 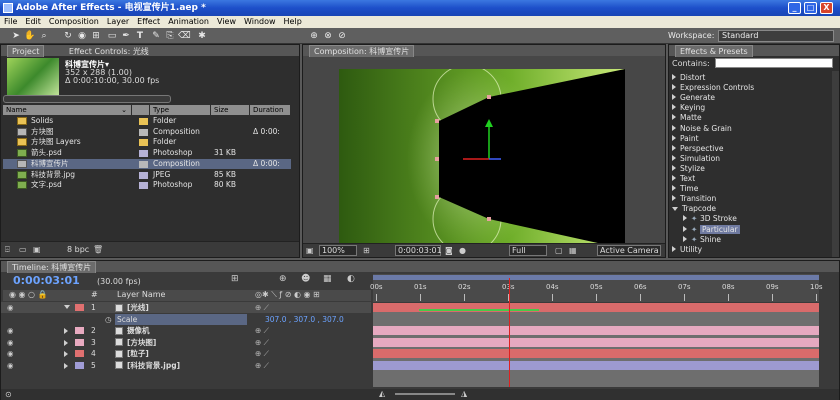 What do you see at coordinates (366, 250) in the screenshot?
I see `safe-zones-icon: ⊞` at bounding box center [366, 250].